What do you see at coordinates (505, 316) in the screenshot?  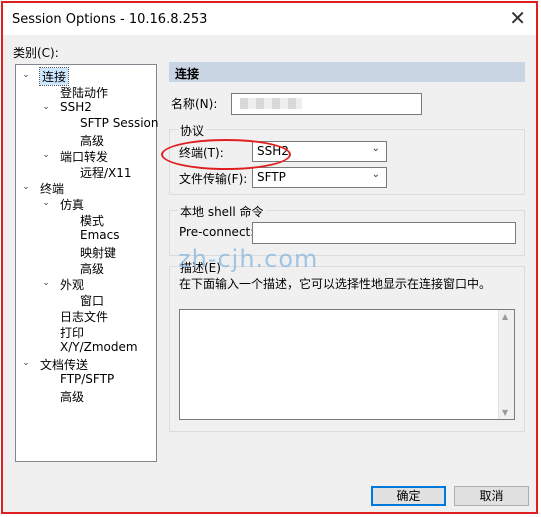 I see `scroll-up-icon: ▲` at bounding box center [505, 316].